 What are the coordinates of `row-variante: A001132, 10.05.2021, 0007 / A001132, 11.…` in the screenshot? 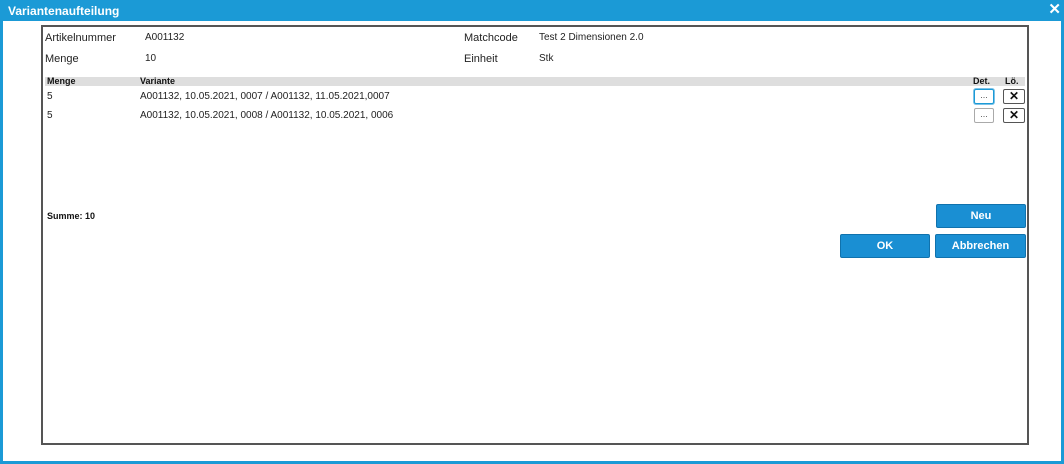 It's located at (265, 96).